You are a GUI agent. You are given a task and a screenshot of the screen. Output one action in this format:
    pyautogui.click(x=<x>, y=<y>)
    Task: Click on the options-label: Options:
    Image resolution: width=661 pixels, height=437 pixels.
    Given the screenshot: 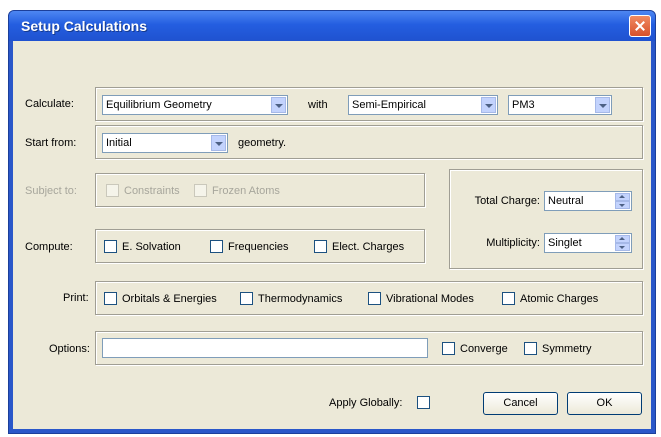 What is the action you would take?
    pyautogui.click(x=69, y=349)
    